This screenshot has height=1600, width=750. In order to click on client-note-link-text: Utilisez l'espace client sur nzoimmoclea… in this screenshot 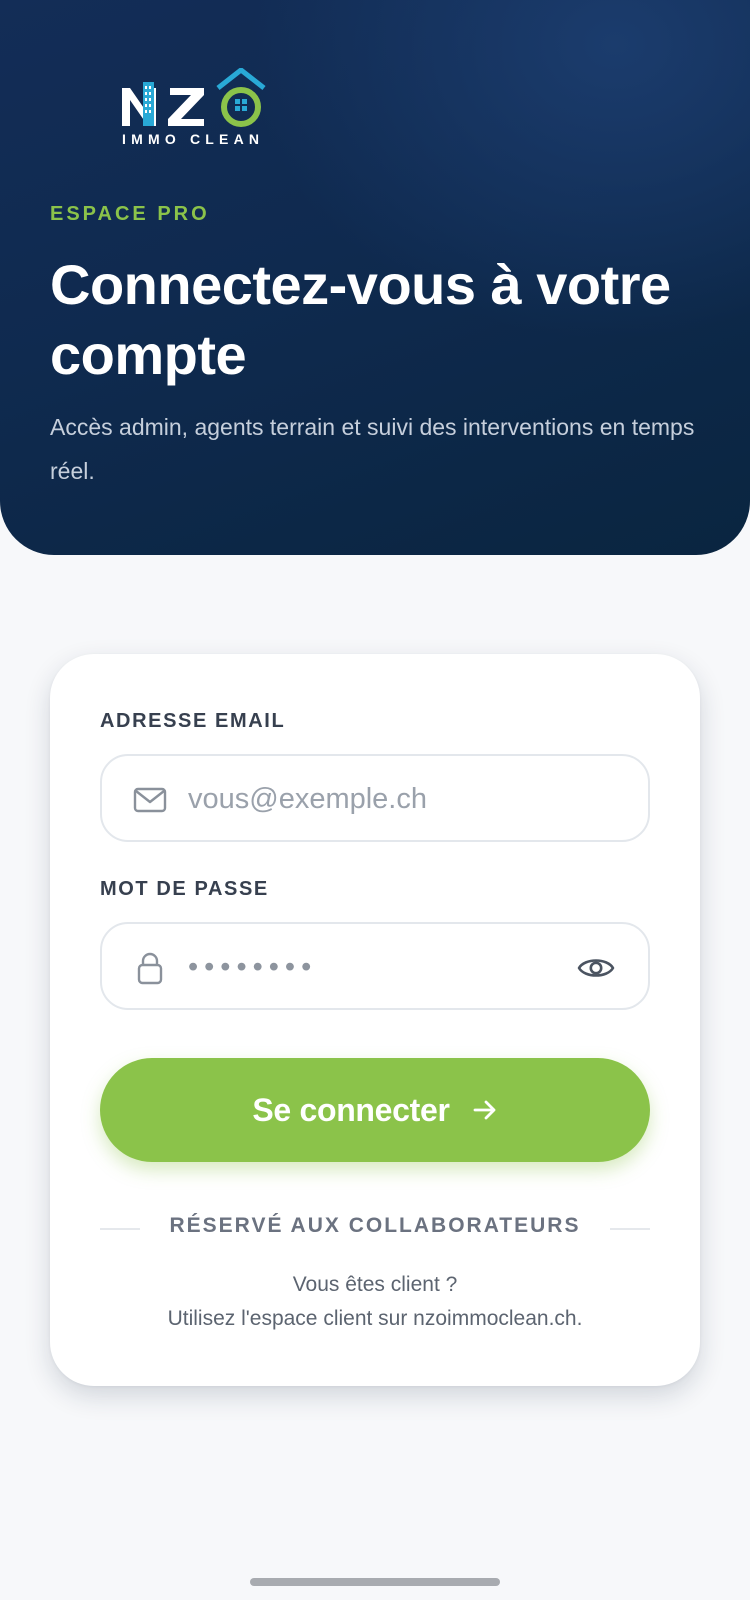, I will do `click(375, 1318)`.